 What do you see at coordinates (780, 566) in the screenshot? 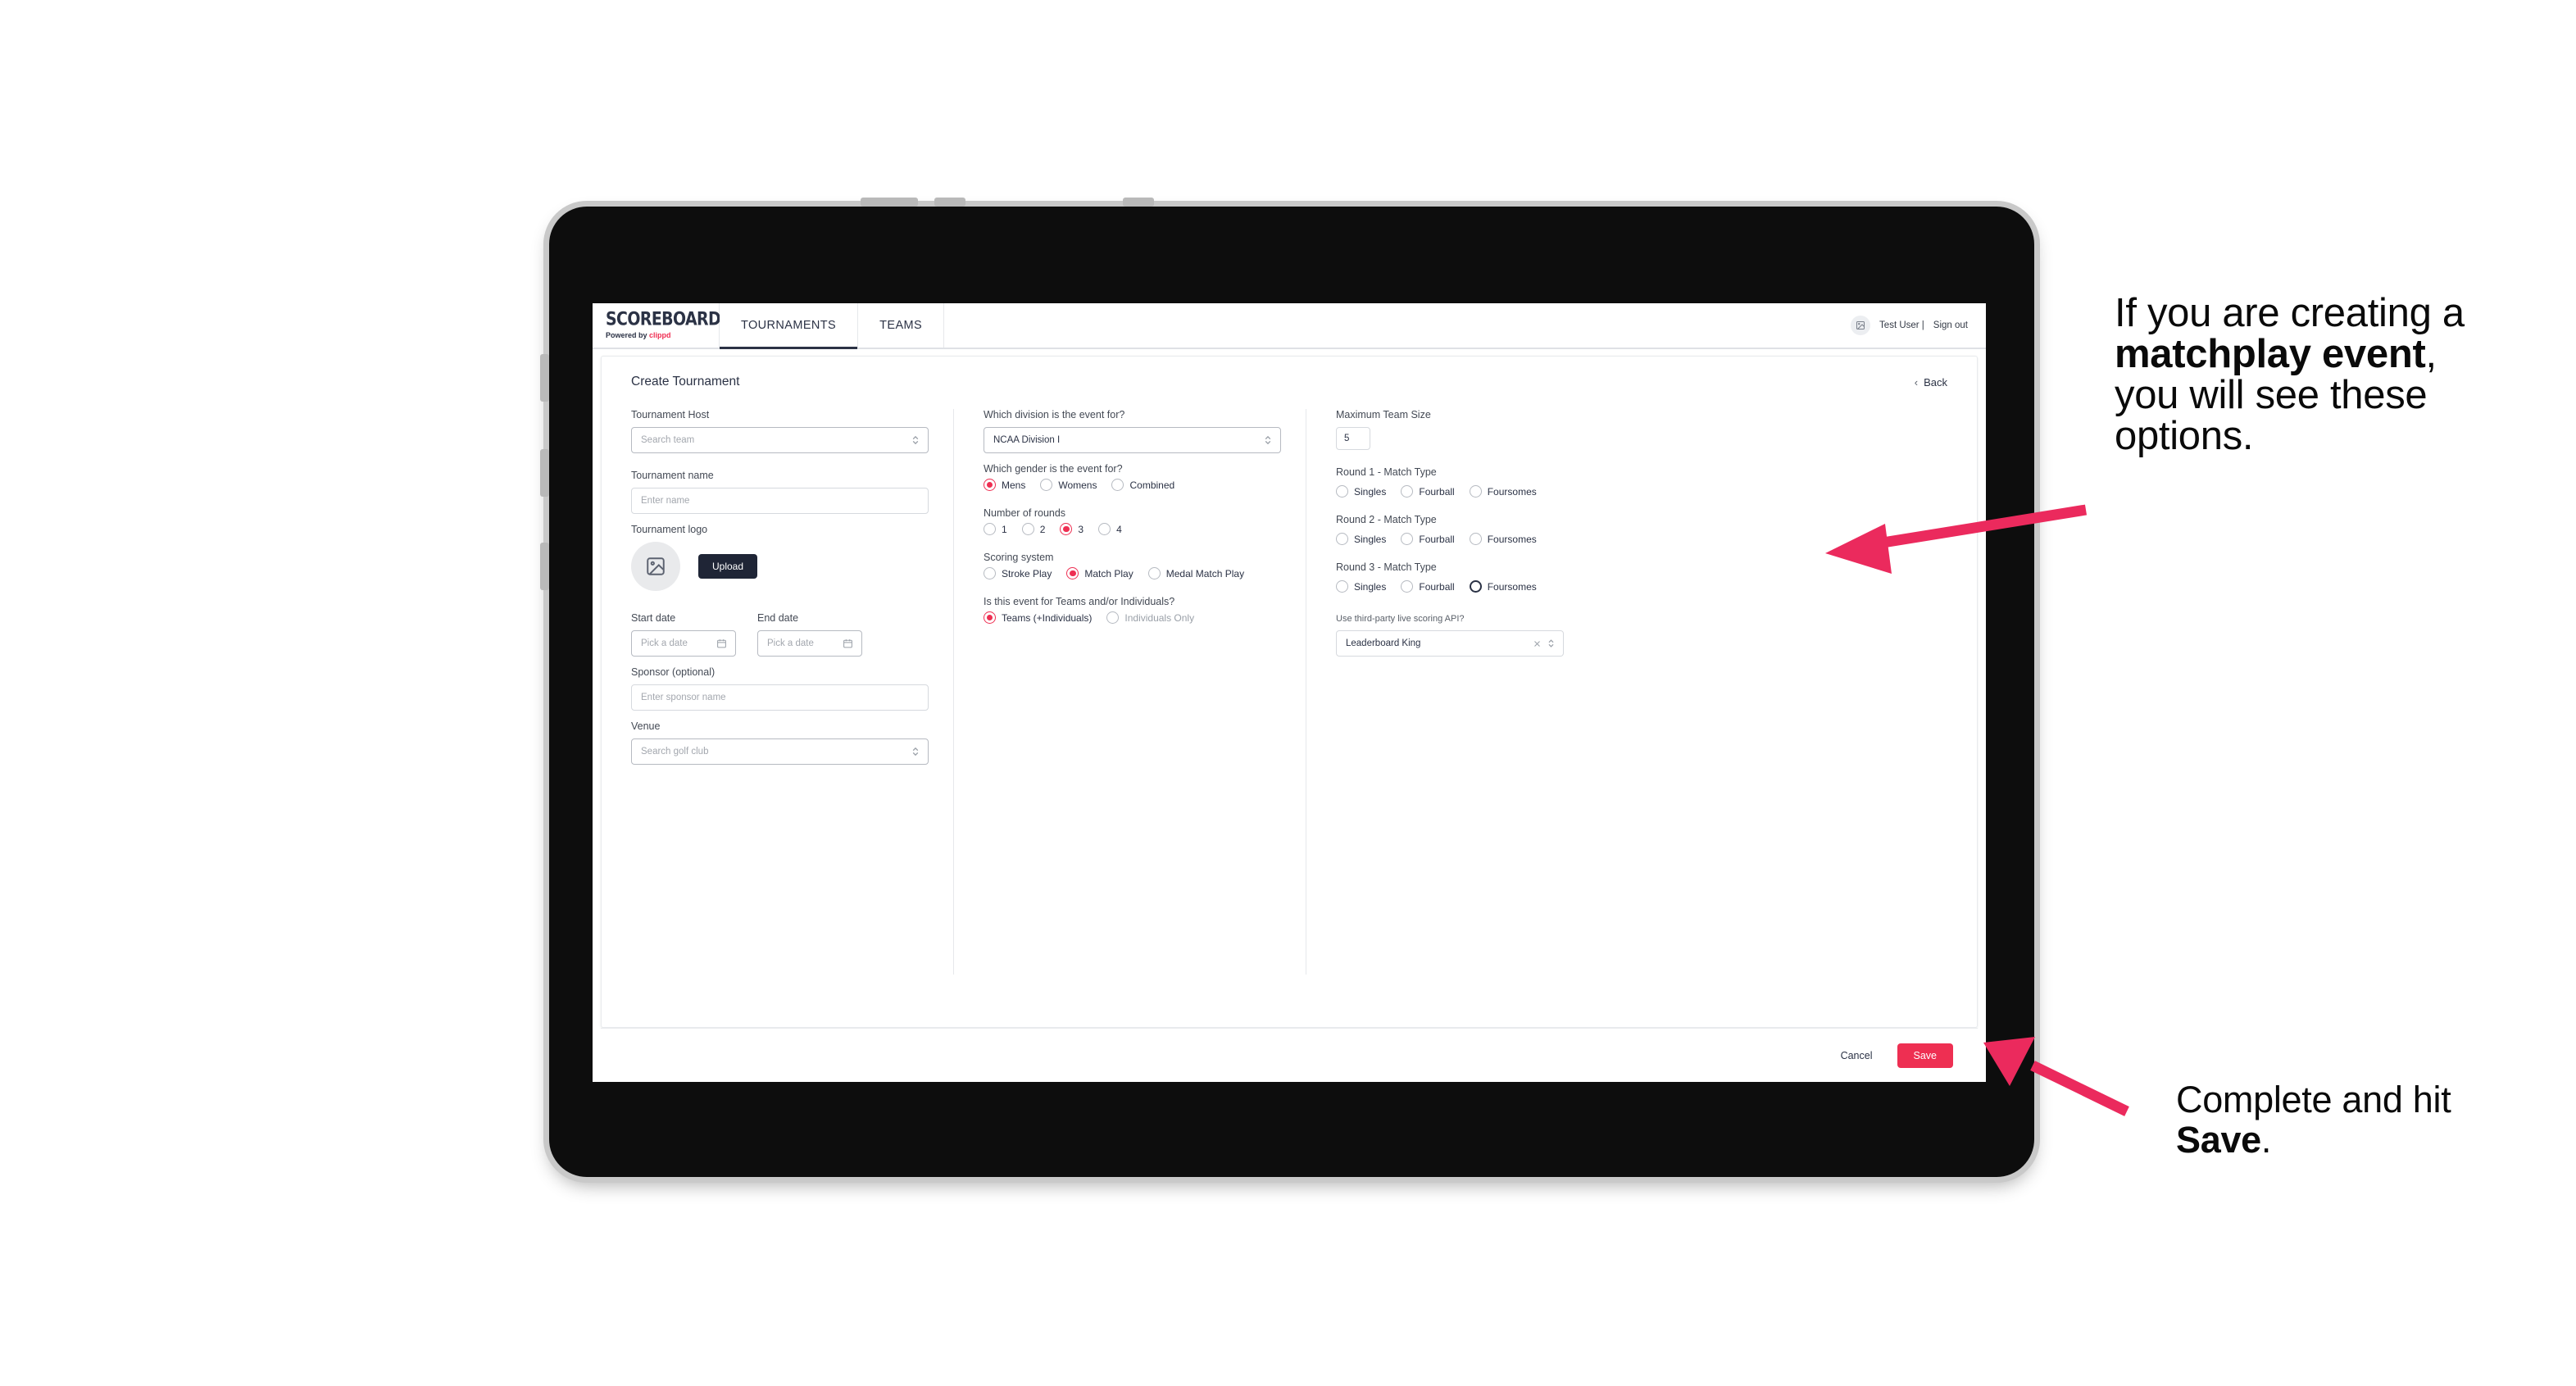
I see `tournament-logo-row: Upload` at bounding box center [780, 566].